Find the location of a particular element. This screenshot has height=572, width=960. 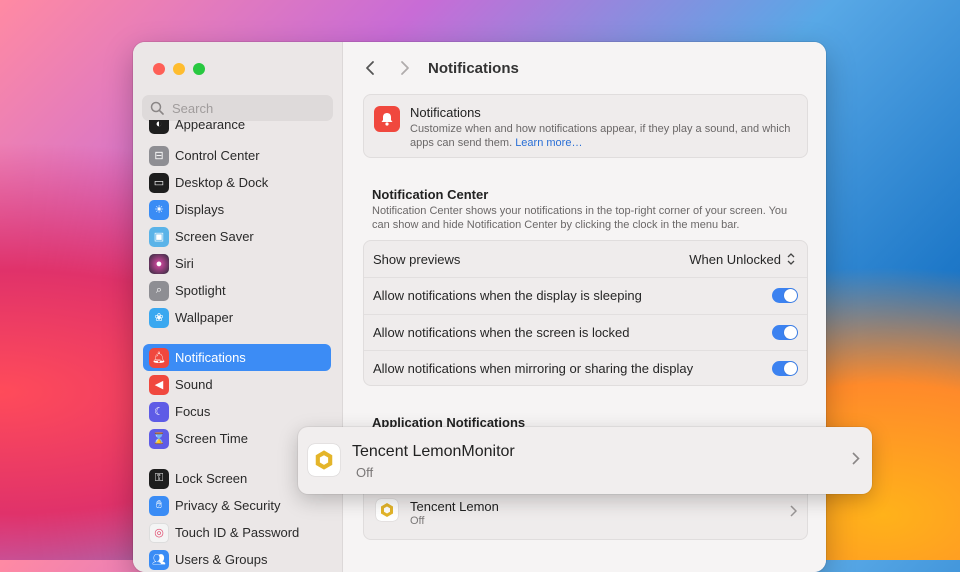

wallpaper-icon: ❀ is located at coordinates (159, 317).